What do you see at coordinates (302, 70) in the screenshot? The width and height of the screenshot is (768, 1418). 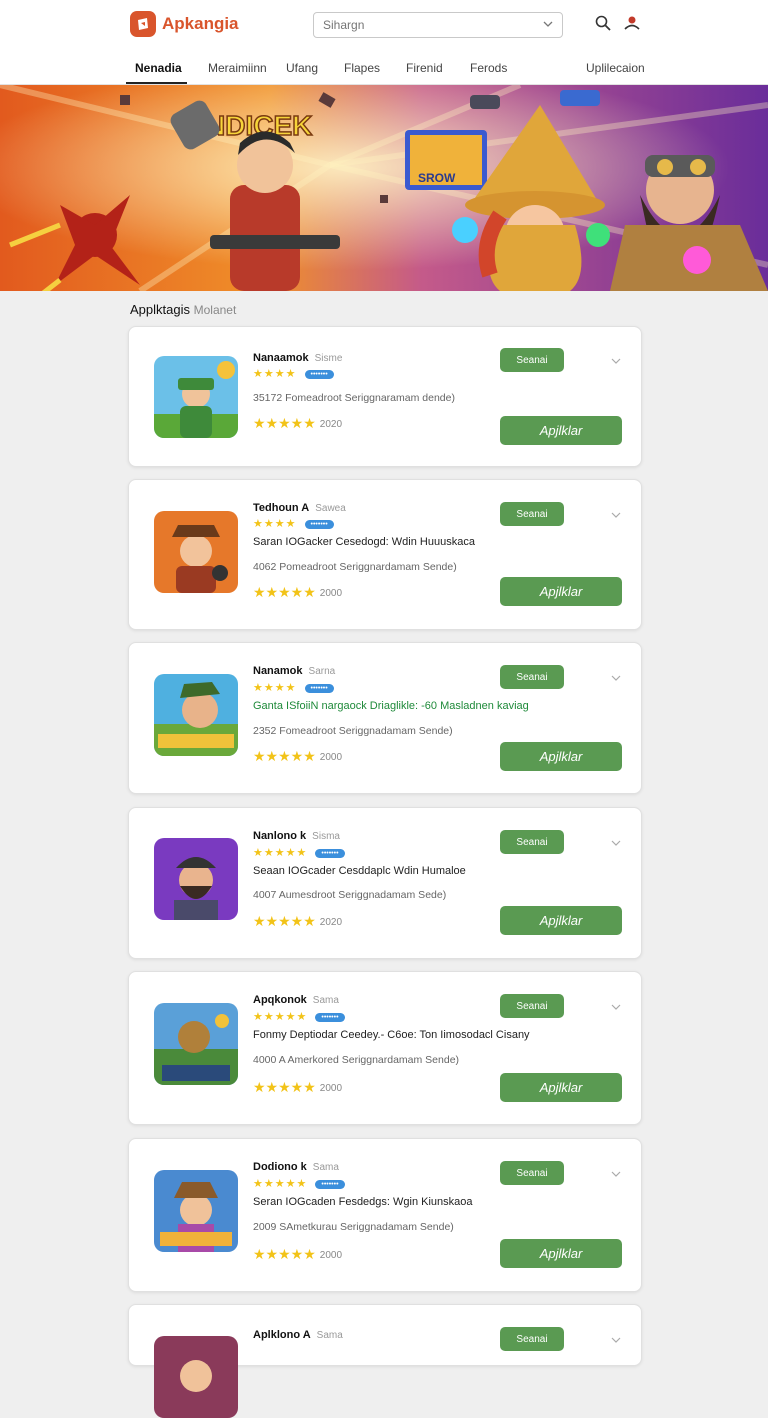 I see `tab-ufang: Ufang` at bounding box center [302, 70].